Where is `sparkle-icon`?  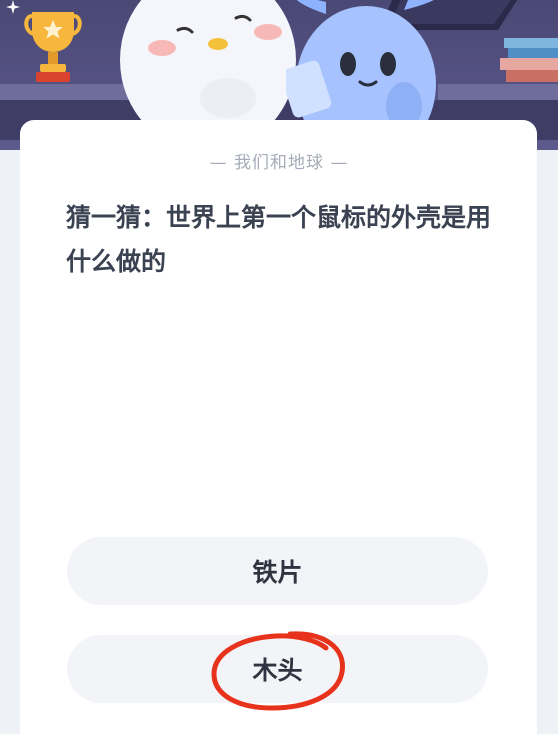
sparkle-icon is located at coordinates (13, 7).